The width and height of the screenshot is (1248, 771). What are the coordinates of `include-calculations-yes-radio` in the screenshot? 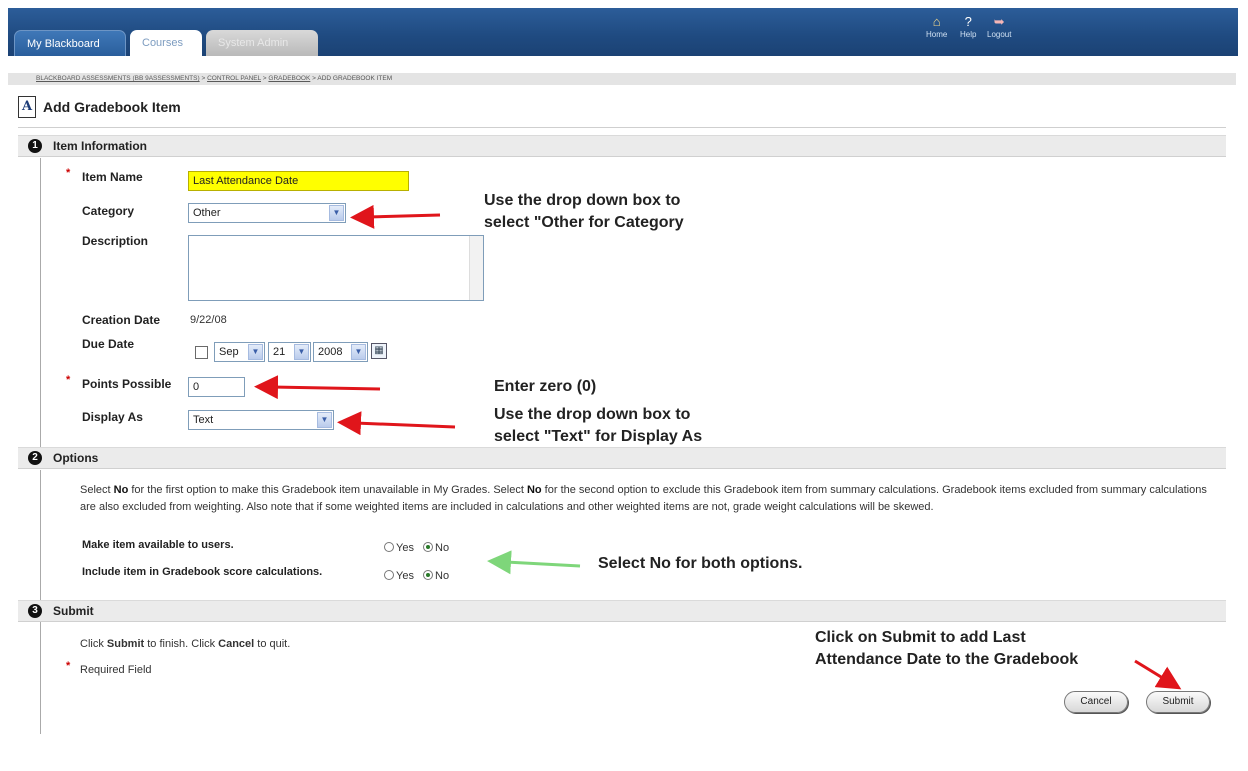 It's located at (389, 575).